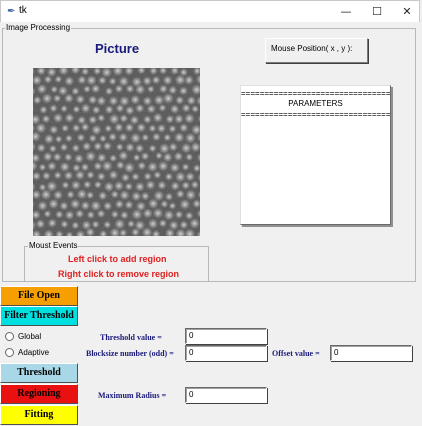  Describe the element at coordinates (296, 353) in the screenshot. I see `offset-value-label: Offset value =` at that location.